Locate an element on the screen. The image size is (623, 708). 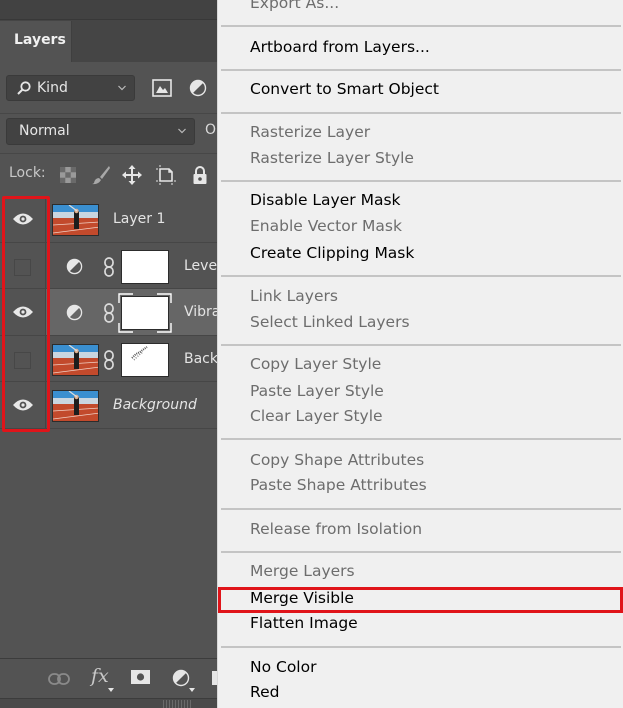
lock-transparent-pixels-icon is located at coordinates (68, 175).